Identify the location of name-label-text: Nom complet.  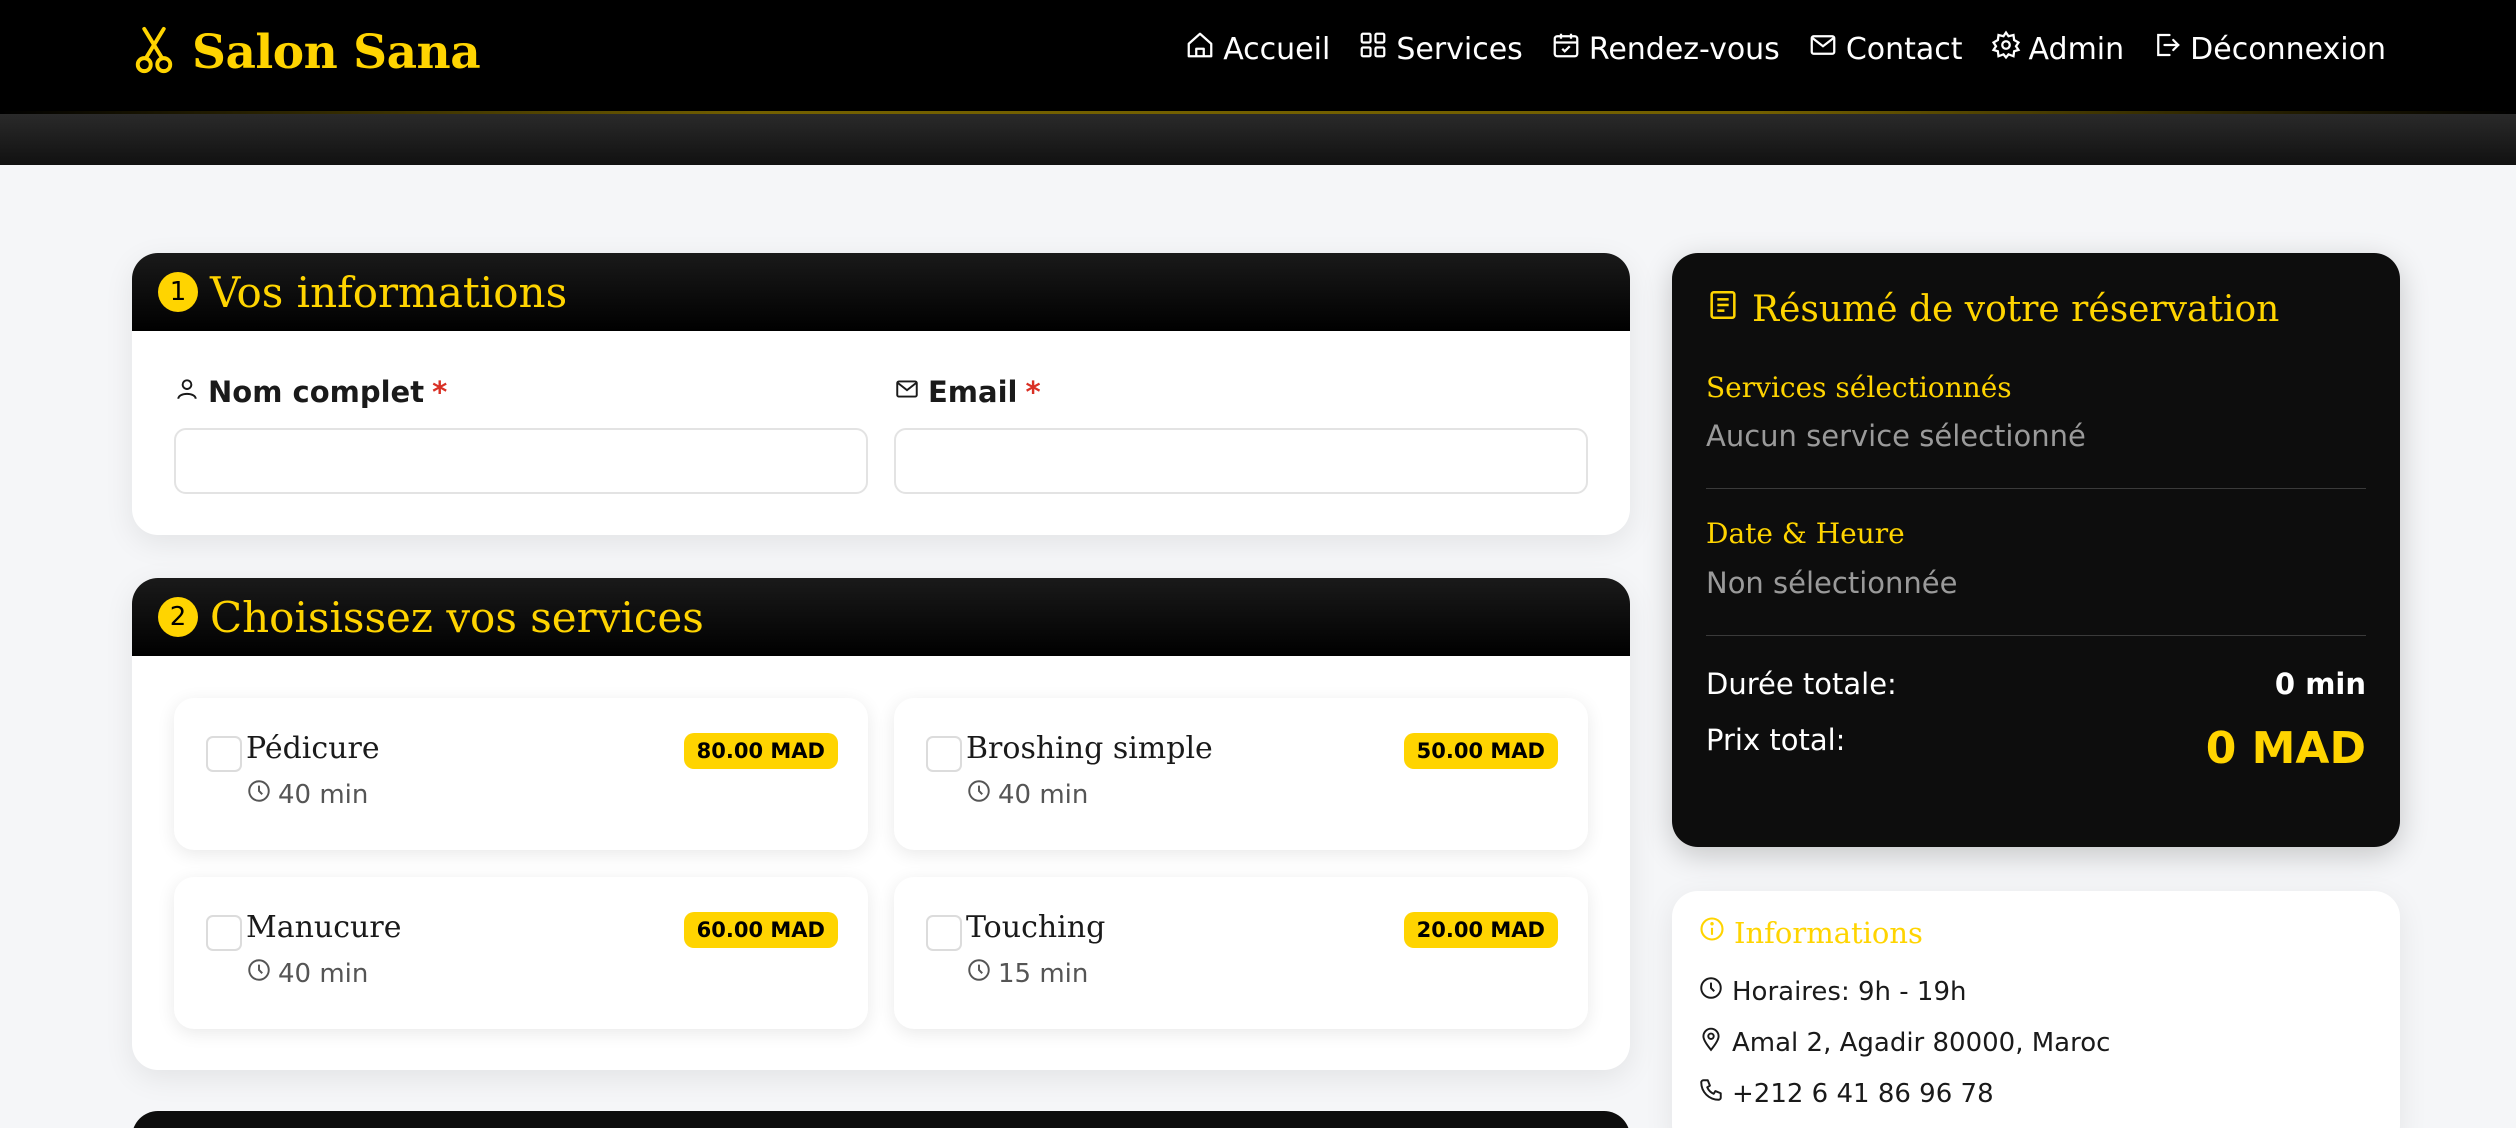
(316, 392).